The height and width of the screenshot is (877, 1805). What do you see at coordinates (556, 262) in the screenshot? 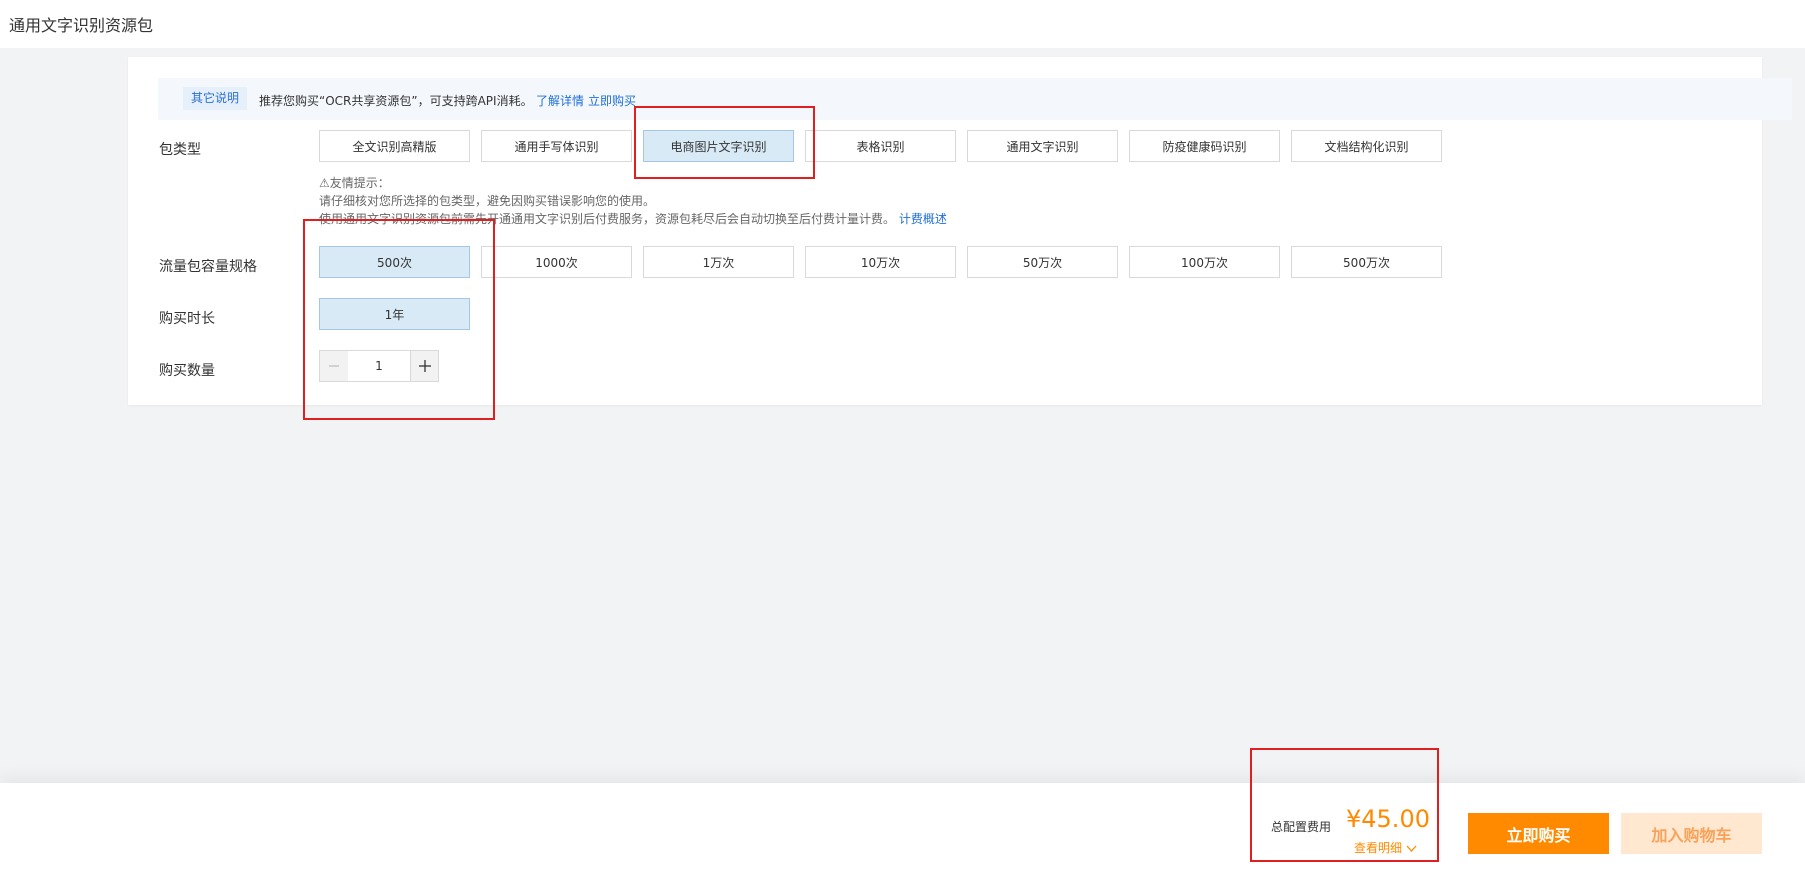
I see `capacity-option: 1000次` at bounding box center [556, 262].